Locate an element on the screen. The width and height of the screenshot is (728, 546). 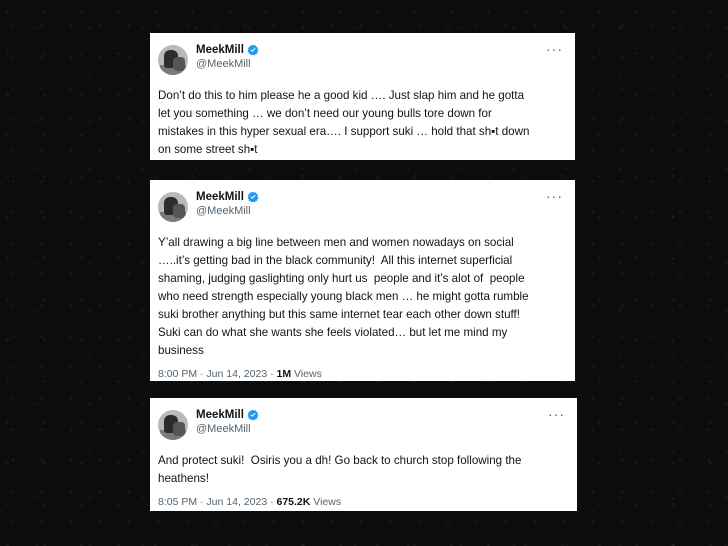
tweet-timestamp: 8:00 PM · Jun 14, 2023 · is located at coordinates (217, 374).